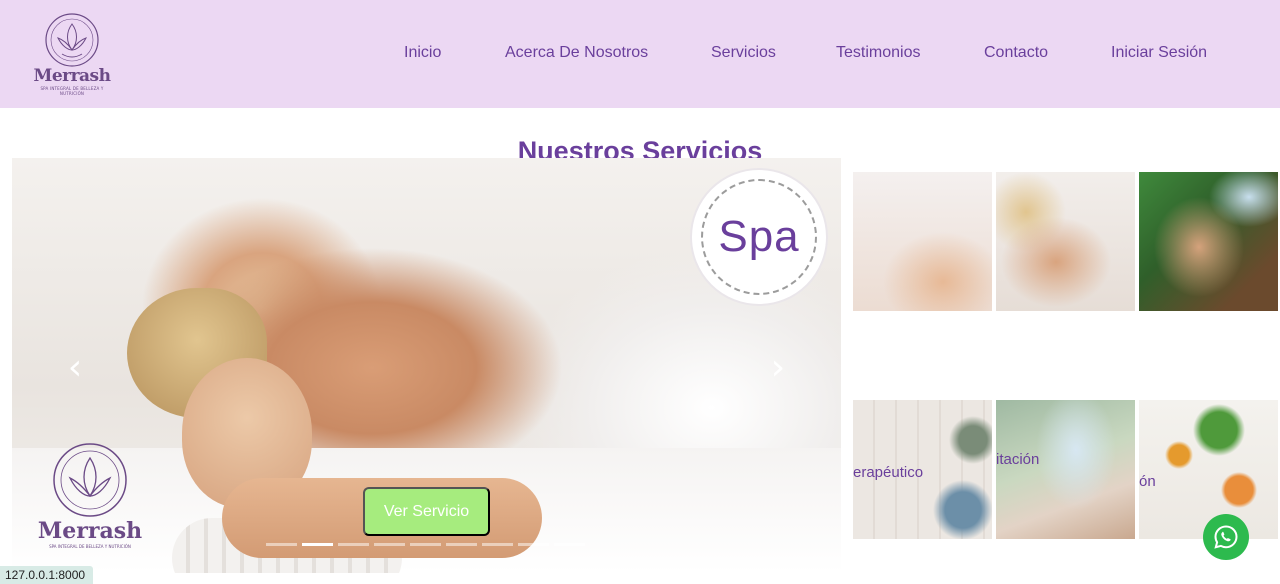 This screenshot has width=1280, height=584. I want to click on status-bar-url: 127.0.0.1:8000, so click(47, 575).